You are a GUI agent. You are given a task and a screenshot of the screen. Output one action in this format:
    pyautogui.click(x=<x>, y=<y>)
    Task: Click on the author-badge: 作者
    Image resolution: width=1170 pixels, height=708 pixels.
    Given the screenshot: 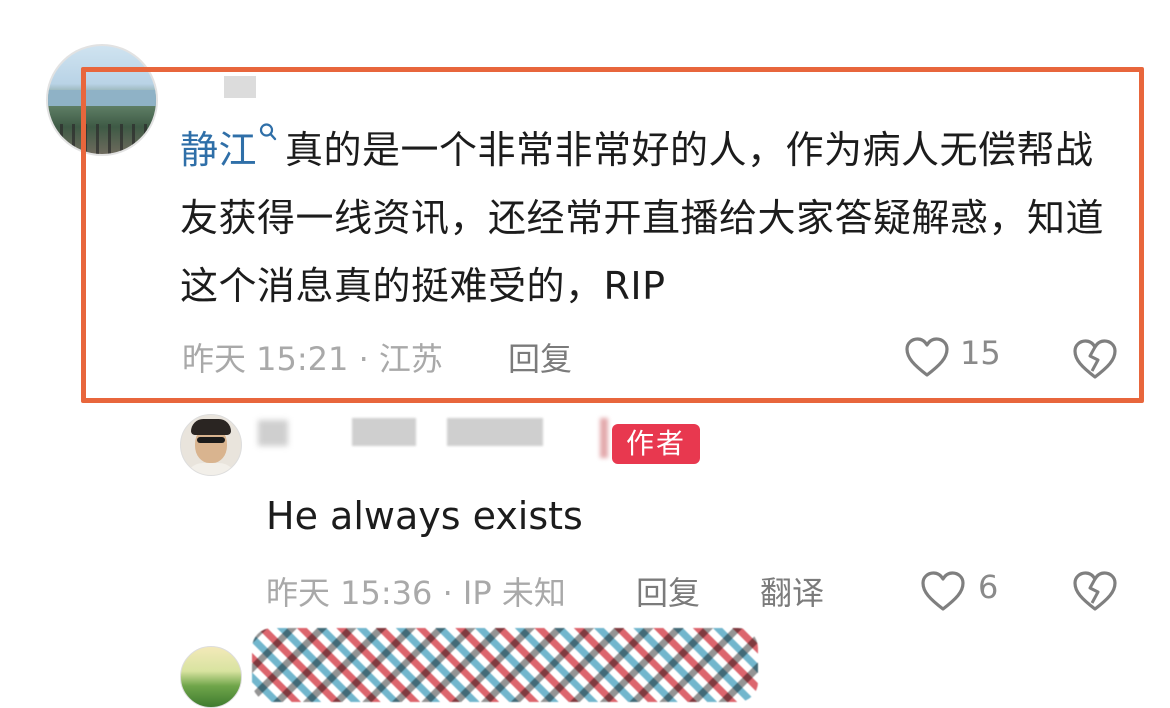 What is the action you would take?
    pyautogui.click(x=656, y=444)
    